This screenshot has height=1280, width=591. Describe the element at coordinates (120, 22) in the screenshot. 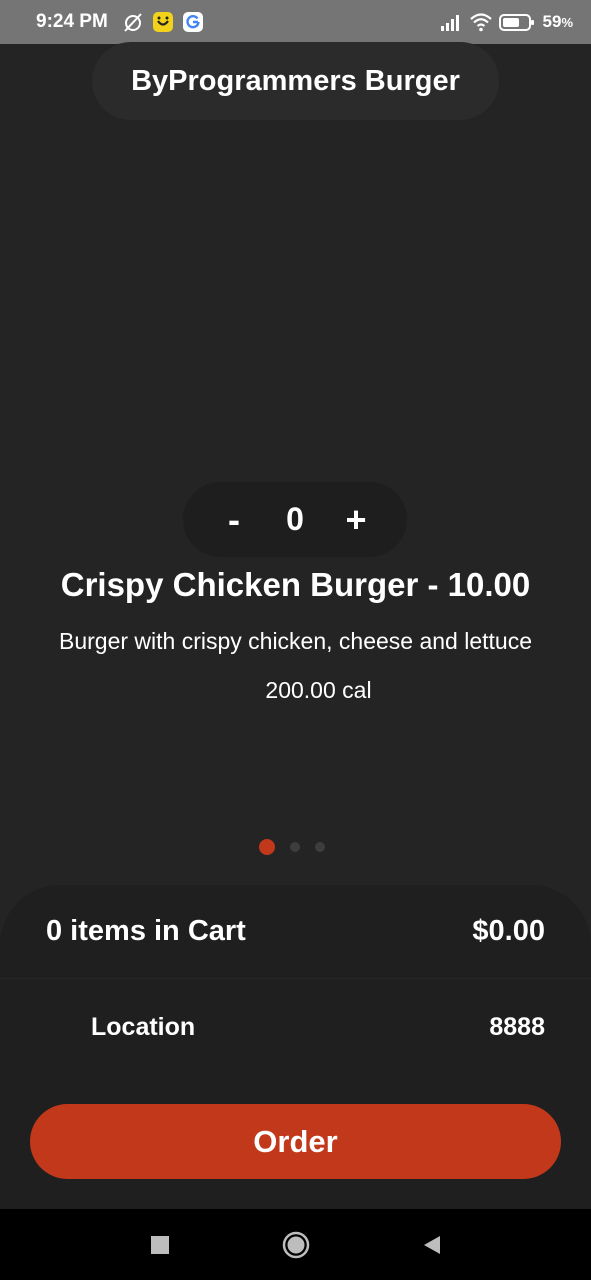

I see `status-left: 9:24 PM` at that location.